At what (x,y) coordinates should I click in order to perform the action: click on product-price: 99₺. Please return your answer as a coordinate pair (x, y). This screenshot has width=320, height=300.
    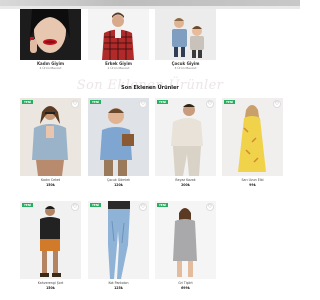
    Looking at the image, I should click on (252, 184).